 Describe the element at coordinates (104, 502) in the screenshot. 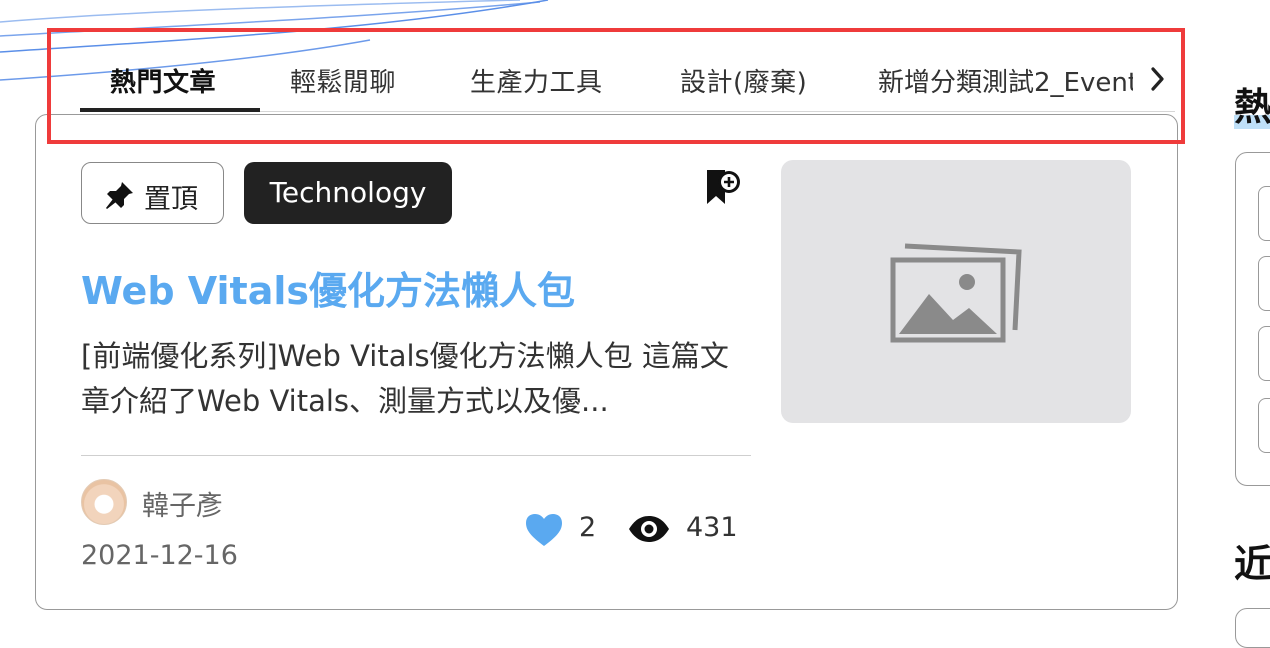

I see `avatar` at that location.